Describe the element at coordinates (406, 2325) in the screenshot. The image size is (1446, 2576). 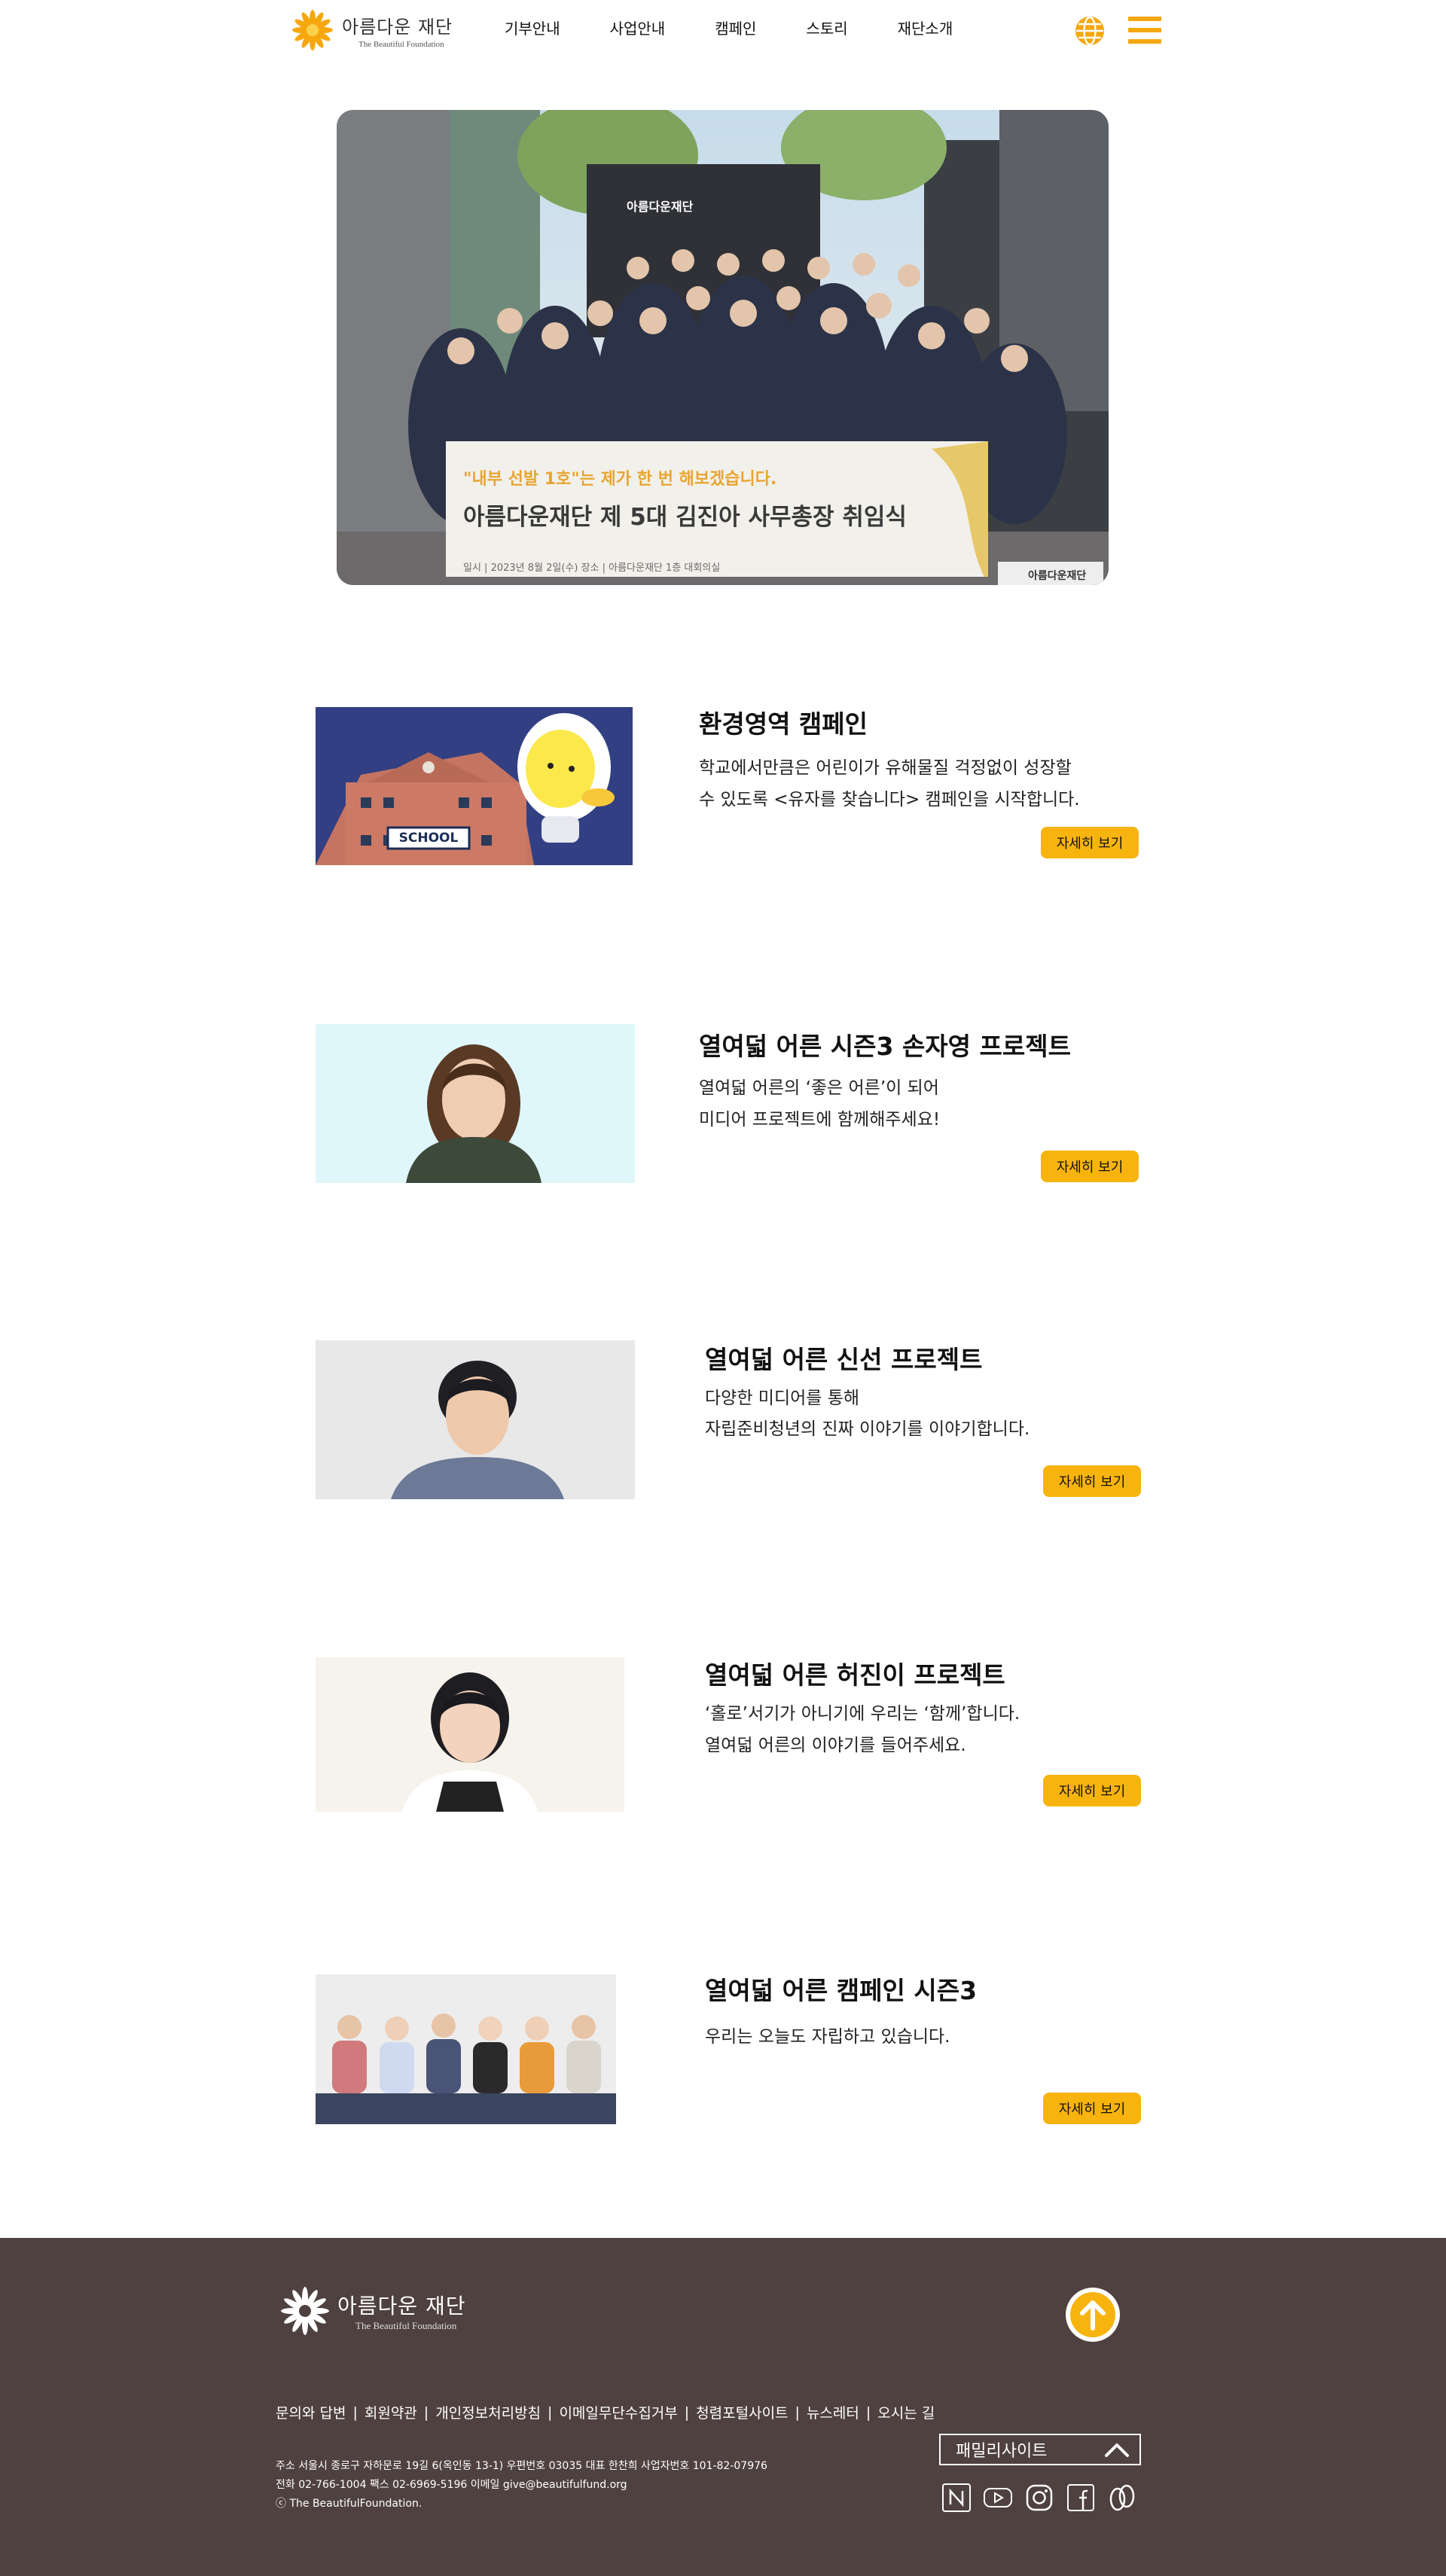
I see `footer-logo-subtitle: The Beautiful Foundation` at that location.